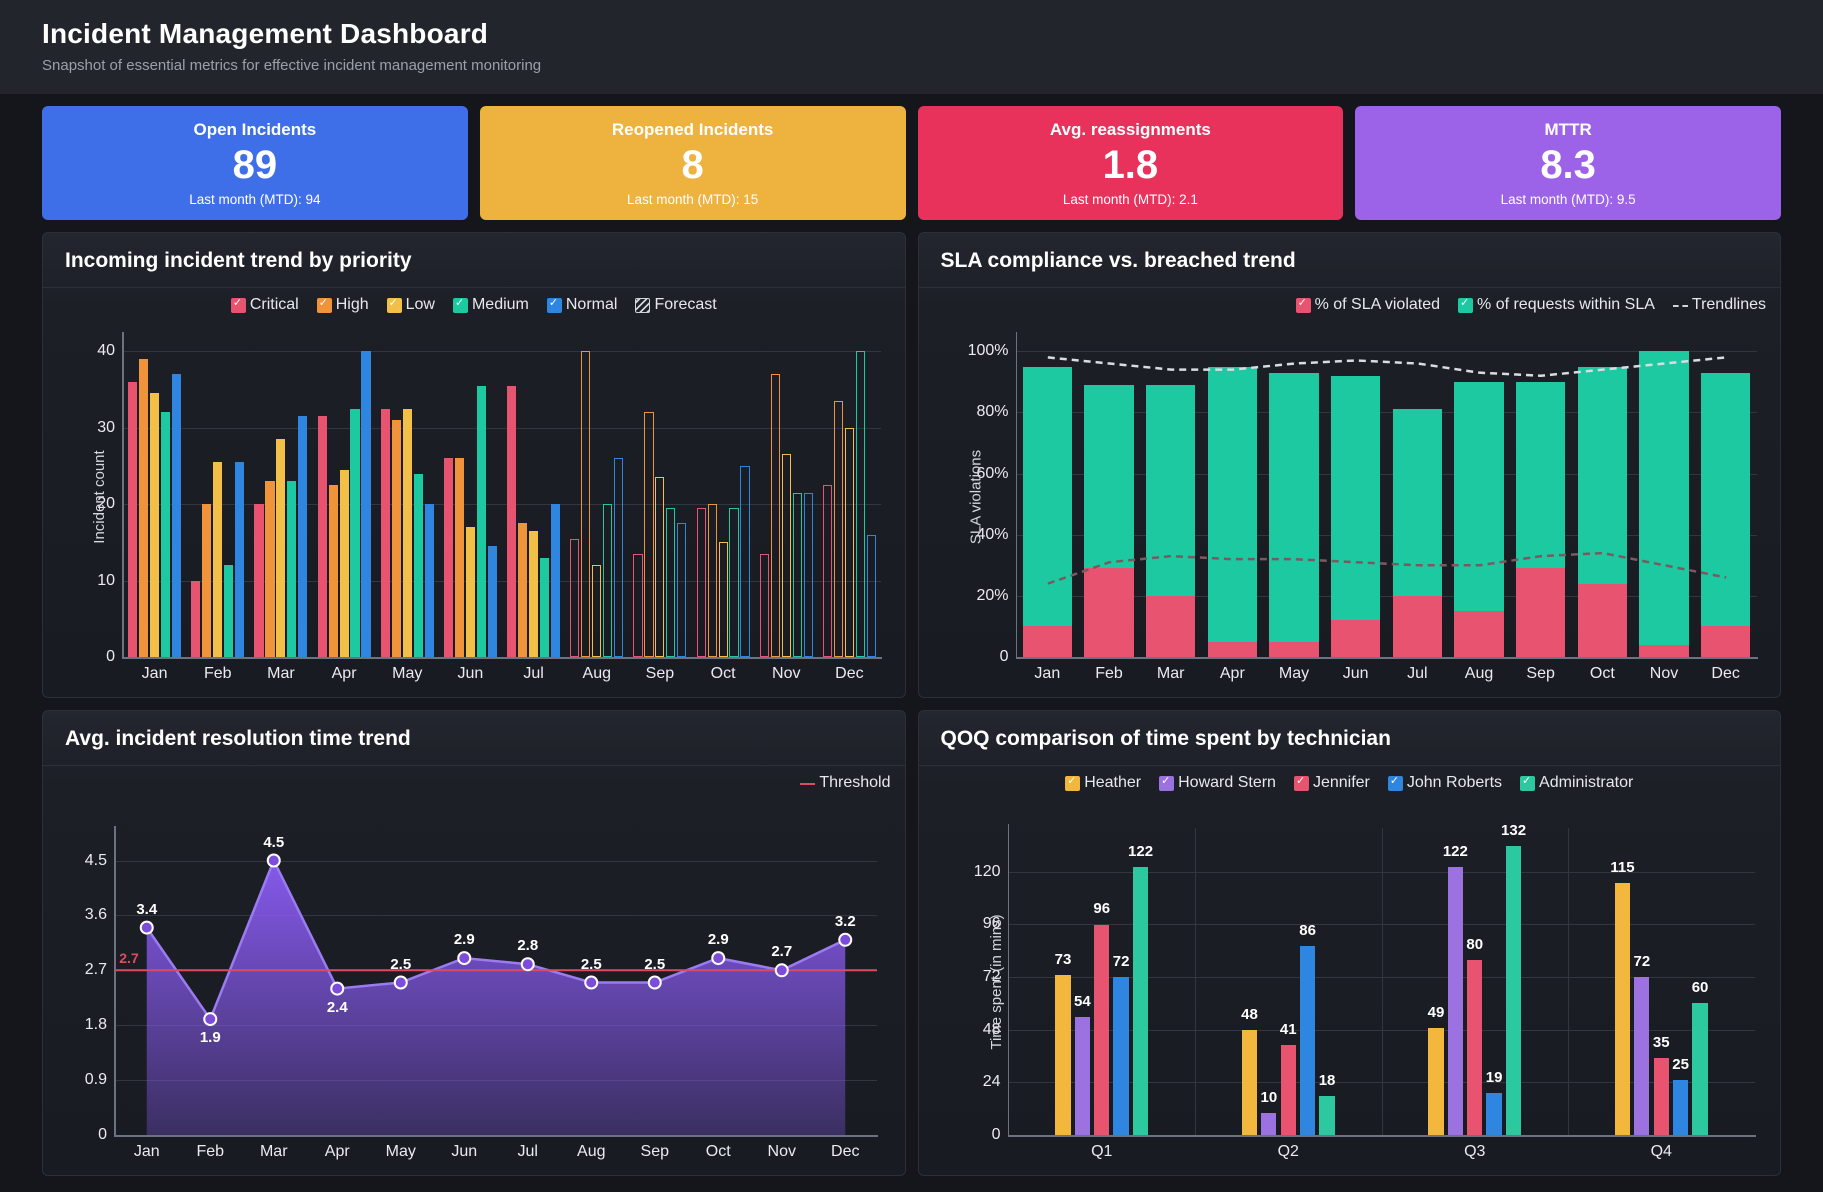  What do you see at coordinates (676, 305) in the screenshot?
I see `legend-item-forecast: Forecast` at bounding box center [676, 305].